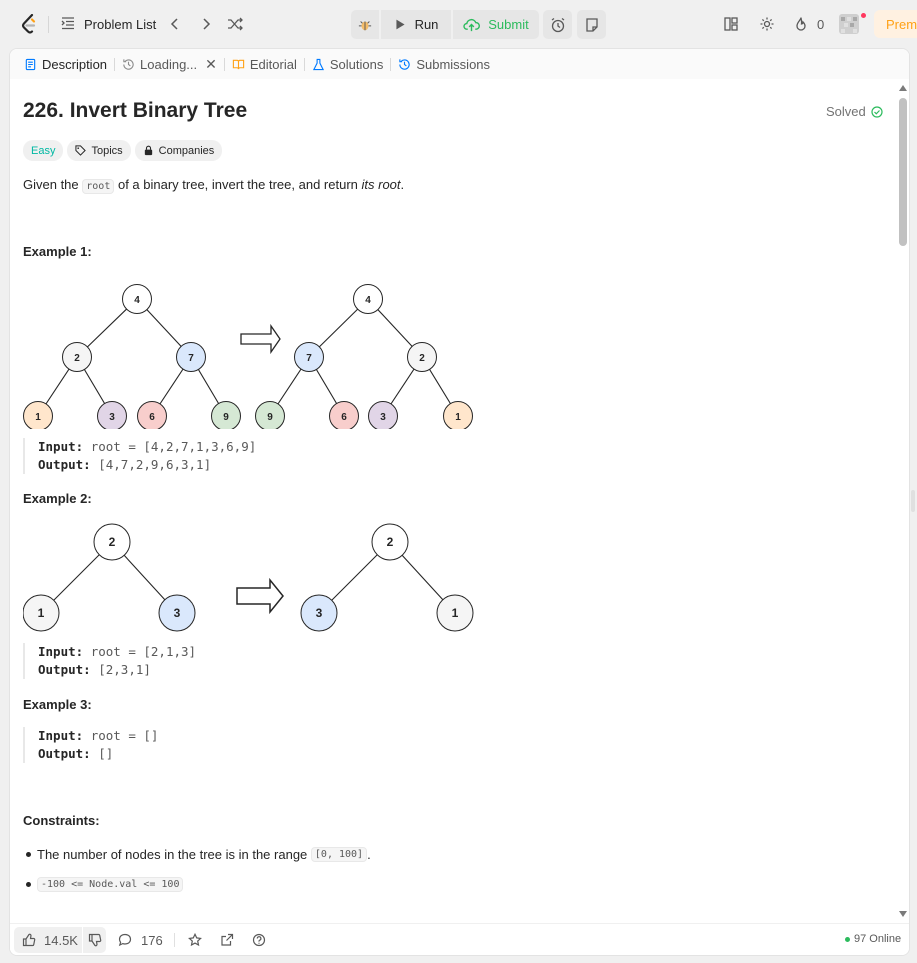 This screenshot has width=917, height=963. Describe the element at coordinates (808, 24) in the screenshot. I see `streak-counter: 0` at that location.